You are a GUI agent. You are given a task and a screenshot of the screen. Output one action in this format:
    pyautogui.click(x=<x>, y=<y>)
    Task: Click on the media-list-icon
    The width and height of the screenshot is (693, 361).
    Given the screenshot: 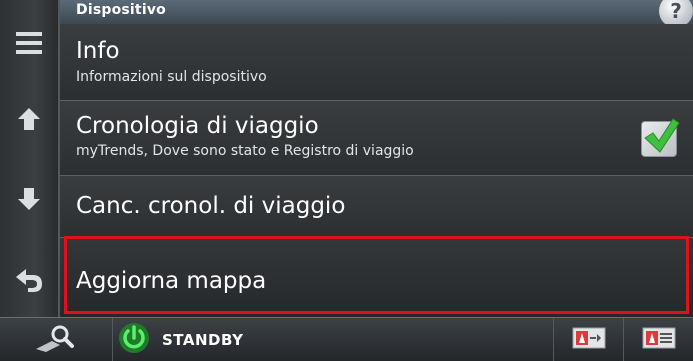 What is the action you would take?
    pyautogui.click(x=659, y=340)
    